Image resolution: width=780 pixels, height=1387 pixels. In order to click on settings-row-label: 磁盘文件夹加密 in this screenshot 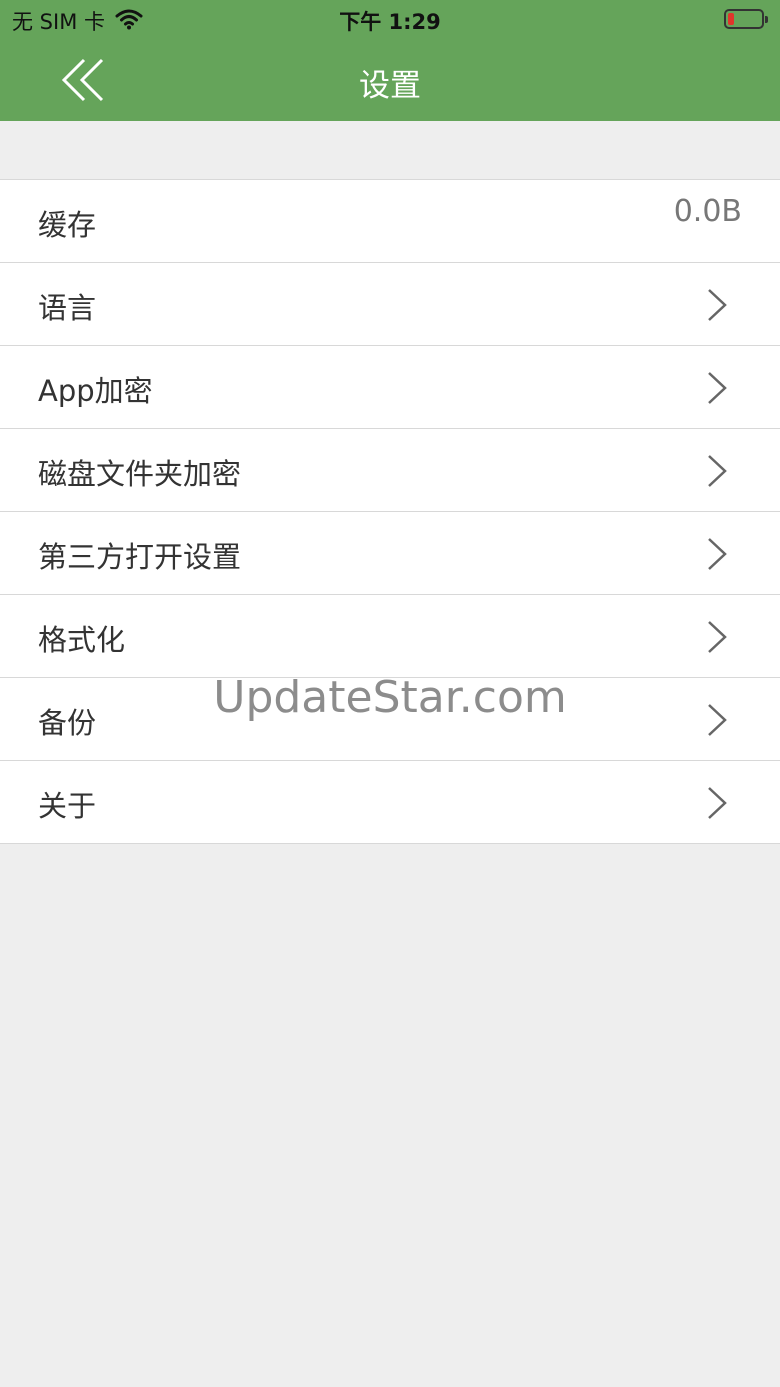, I will do `click(140, 474)`.